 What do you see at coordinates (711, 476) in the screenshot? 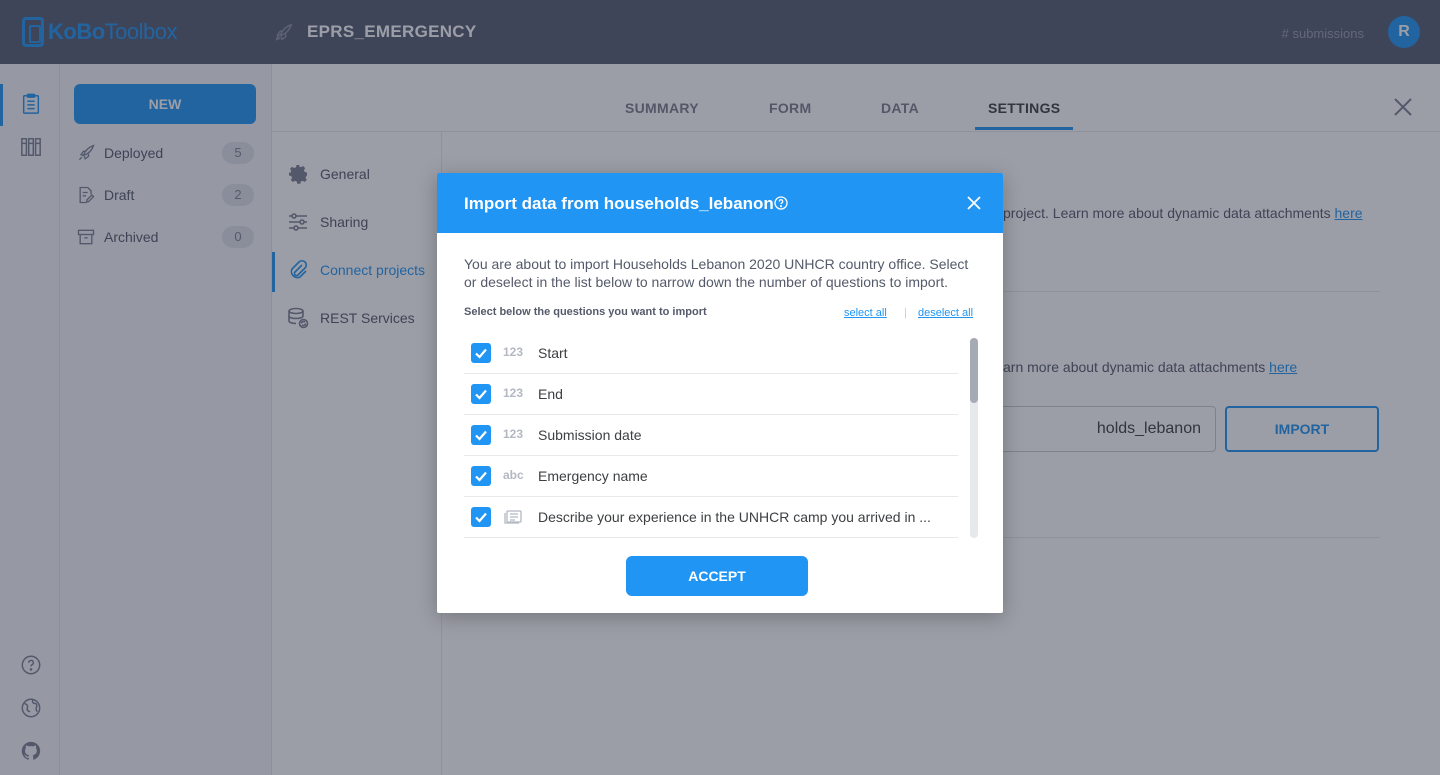
I see `question-row: abc Emergency name` at bounding box center [711, 476].